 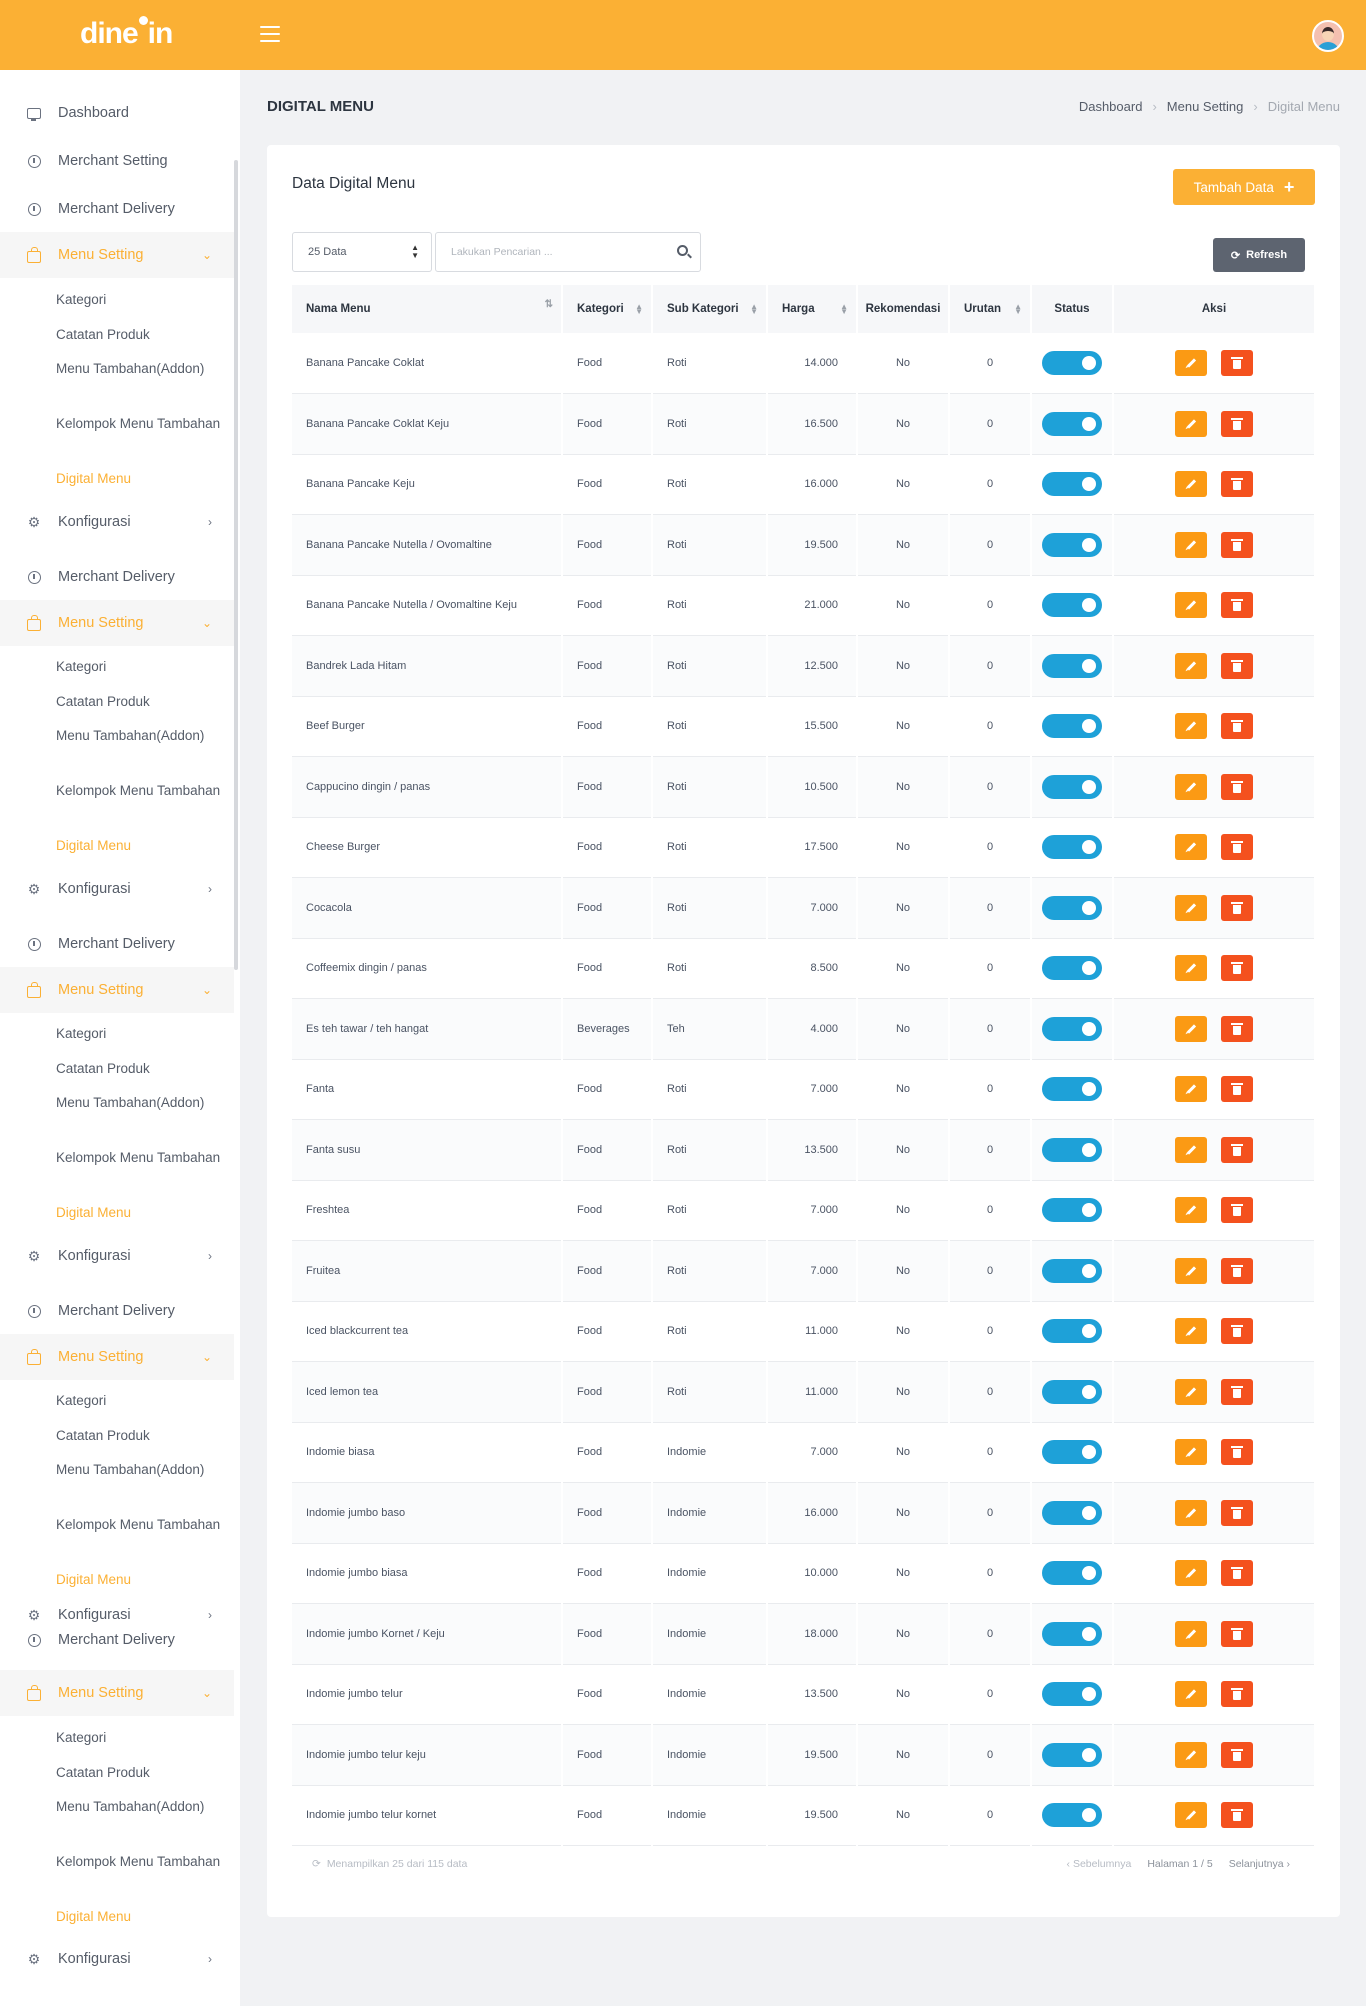 I want to click on refresh-button: ⟳ Refresh, so click(x=1259, y=255).